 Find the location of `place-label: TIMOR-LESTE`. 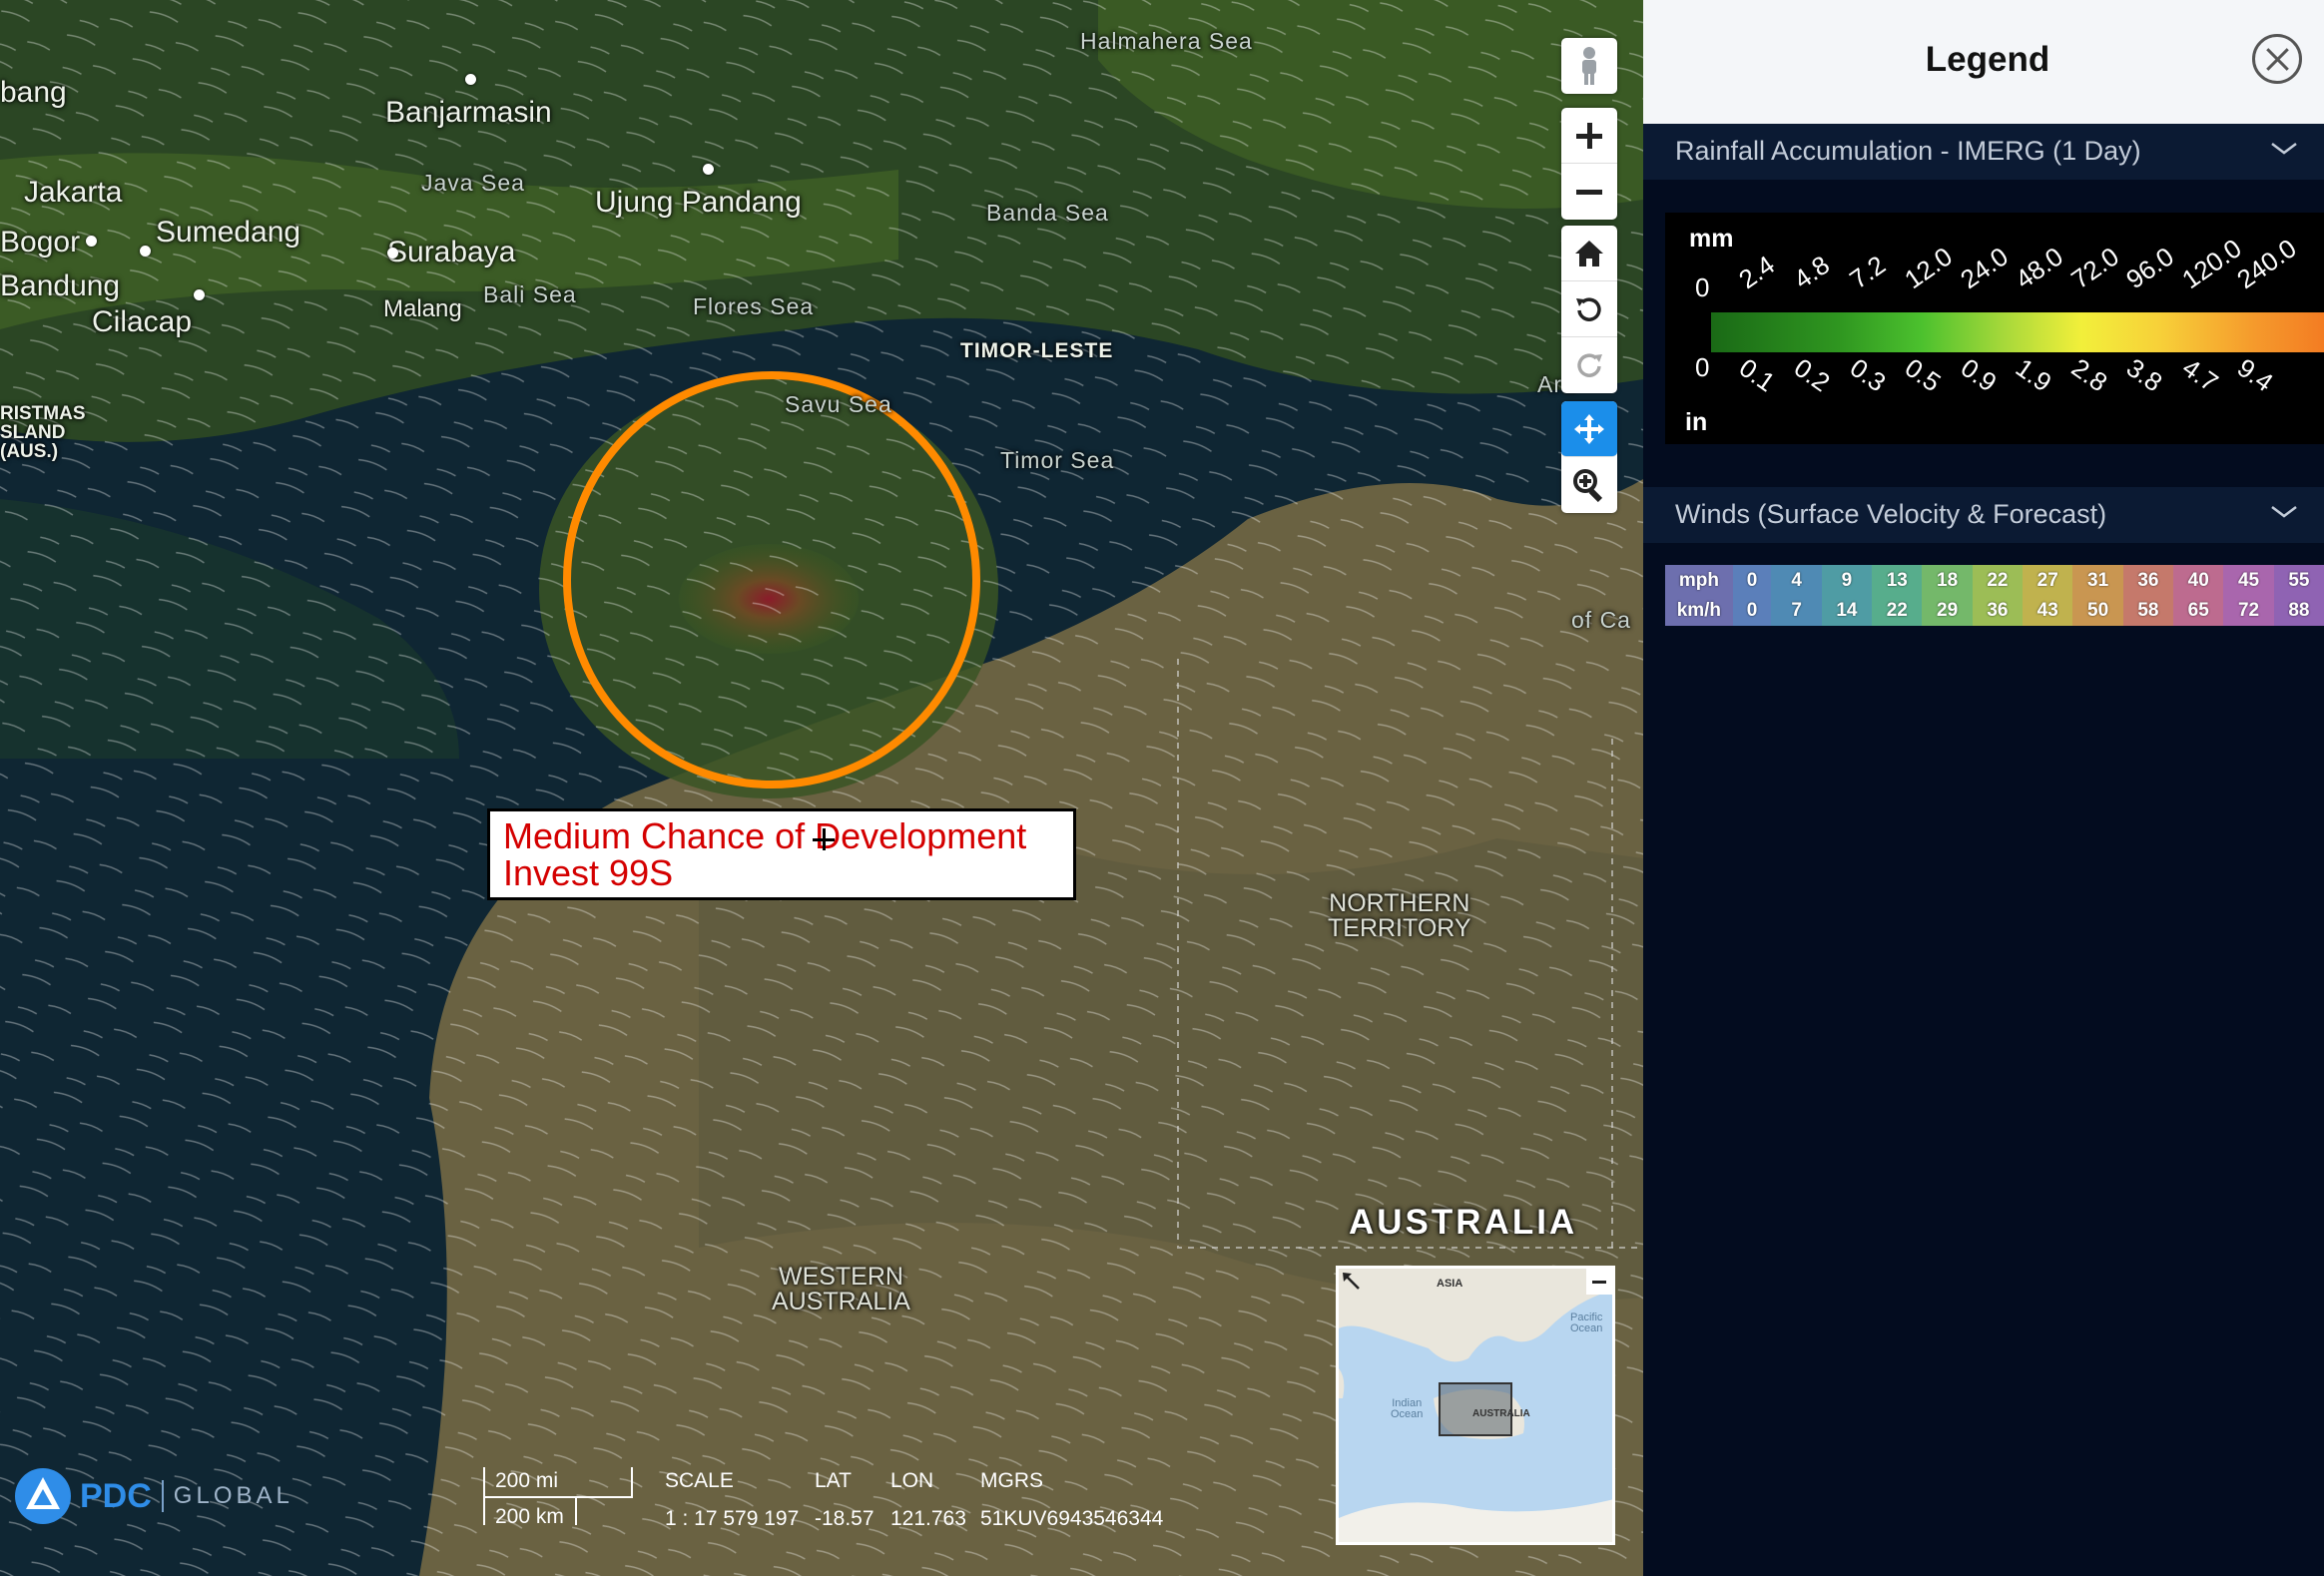

place-label: TIMOR-LESTE is located at coordinates (1037, 350).